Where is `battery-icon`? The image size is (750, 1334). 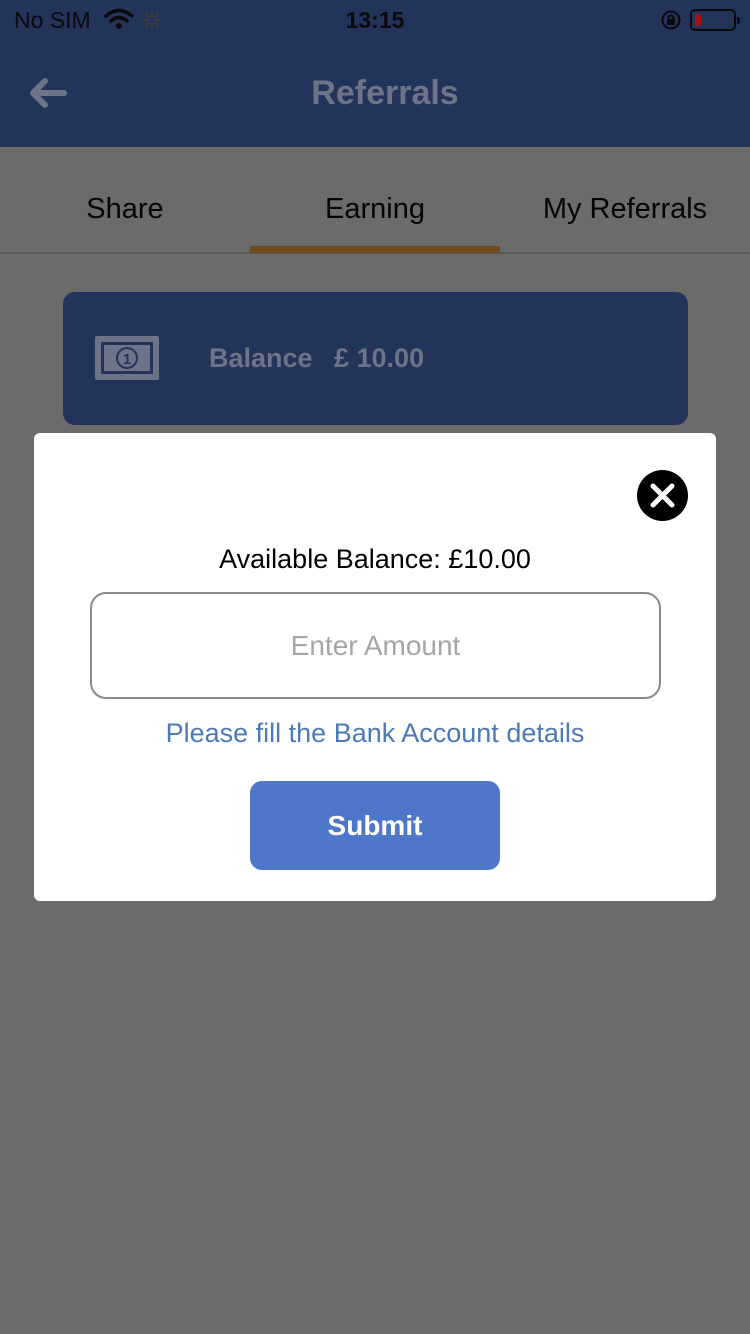
battery-icon is located at coordinates (715, 20).